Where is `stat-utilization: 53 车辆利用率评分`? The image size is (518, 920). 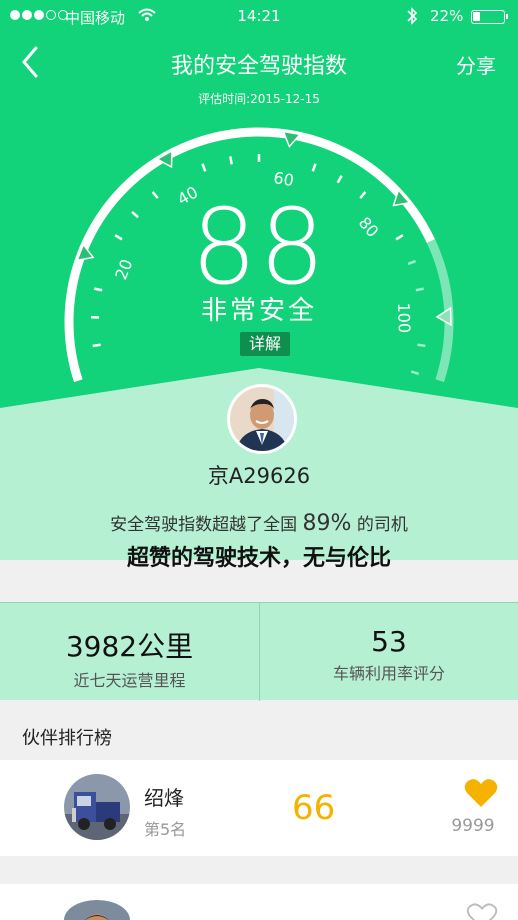
stat-utilization: 53 车辆利用率评分 is located at coordinates (388, 652).